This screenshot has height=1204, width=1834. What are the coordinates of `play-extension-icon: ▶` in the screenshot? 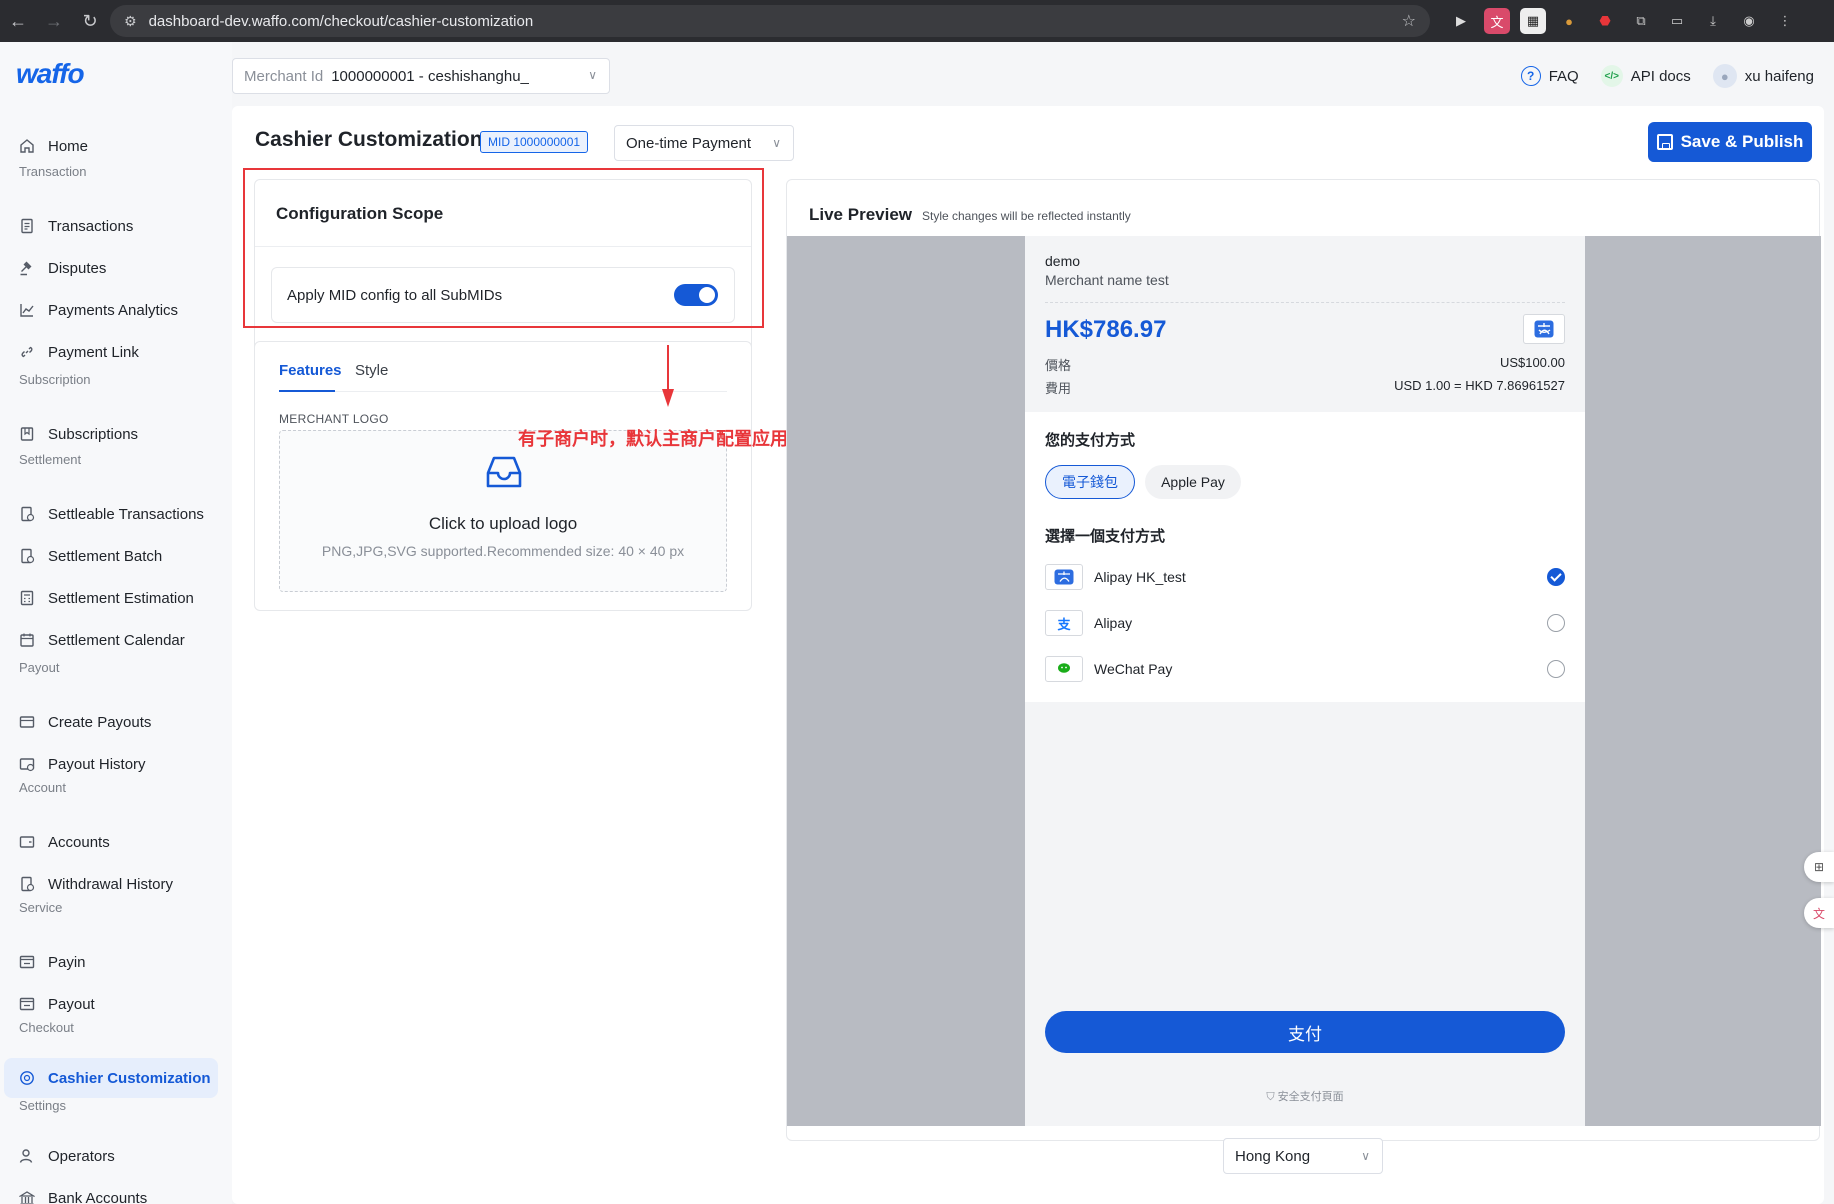 It's located at (1461, 21).